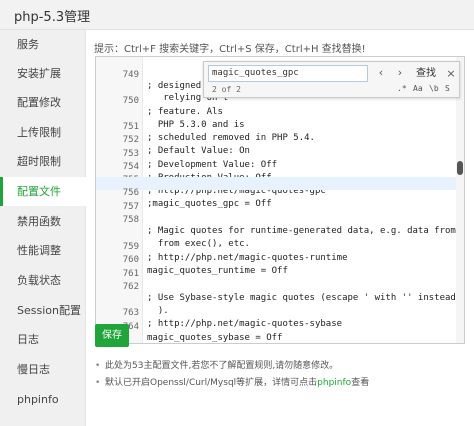  Describe the element at coordinates (288, 73) in the screenshot. I see `search-input: magic_quotes_gpc` at that location.